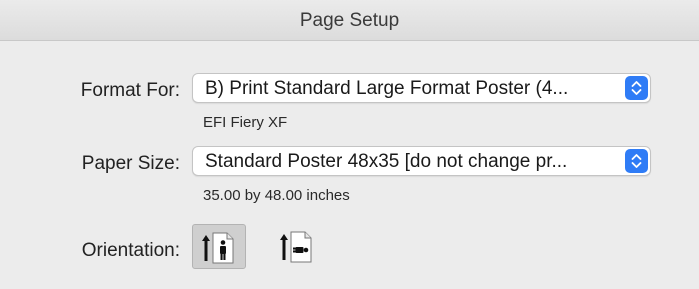 The width and height of the screenshot is (699, 289). I want to click on format-for-stepper, so click(636, 88).